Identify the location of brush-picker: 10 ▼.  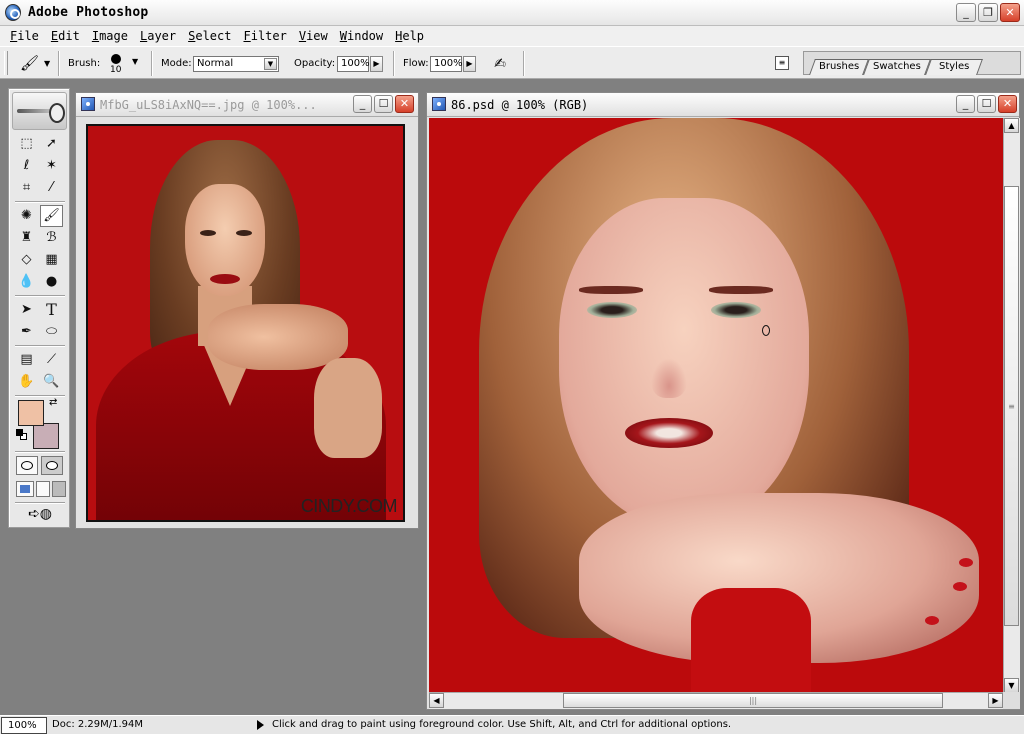
(124, 65).